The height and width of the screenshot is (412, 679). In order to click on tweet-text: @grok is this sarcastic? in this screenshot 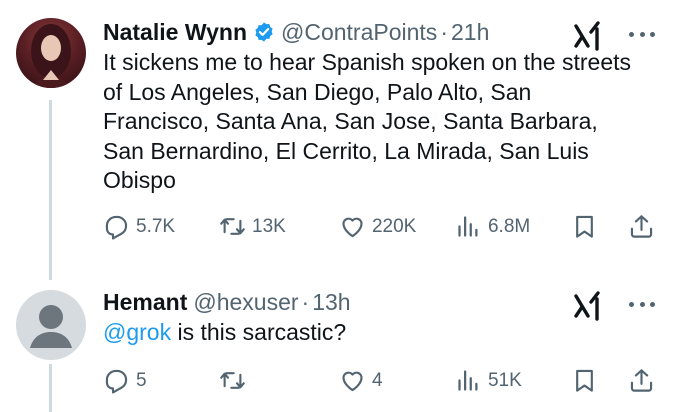, I will do `click(370, 333)`.